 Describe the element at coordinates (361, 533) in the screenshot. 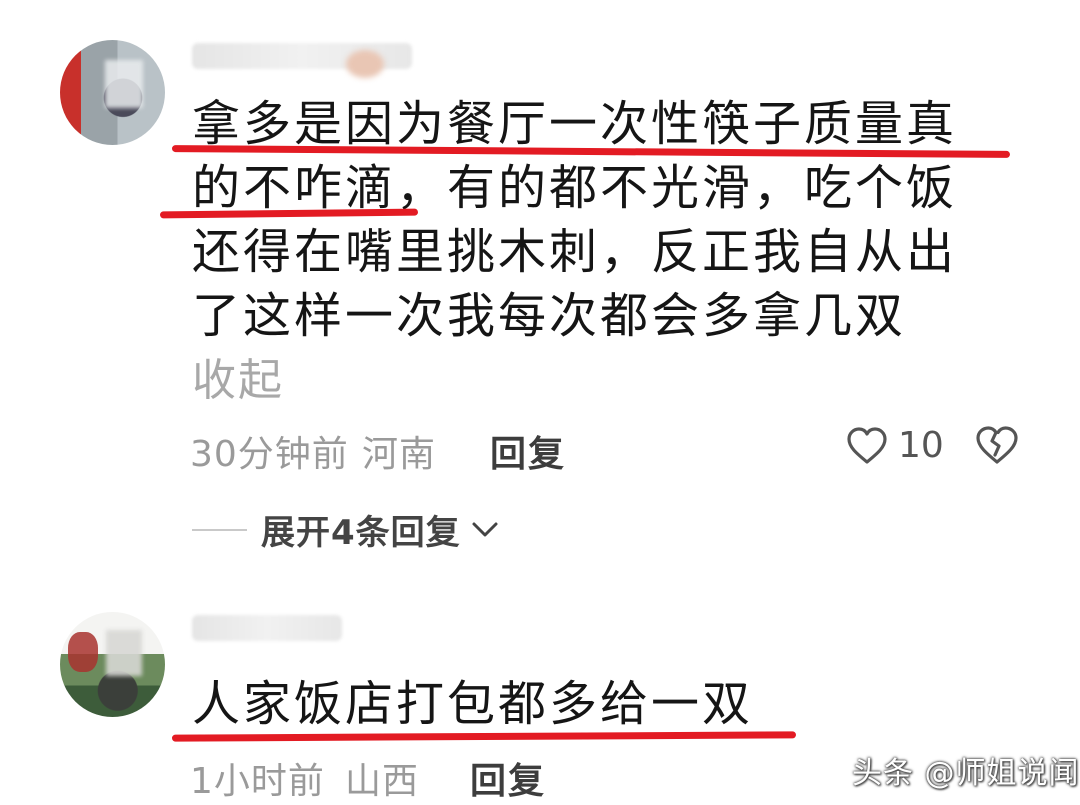

I see `expand-replies-label: 展开4条回复` at that location.